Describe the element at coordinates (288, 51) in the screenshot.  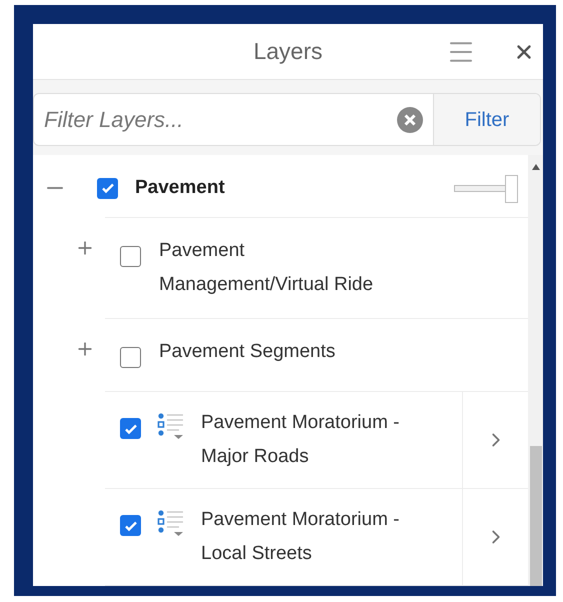
I see `panel-title: Layers` at that location.